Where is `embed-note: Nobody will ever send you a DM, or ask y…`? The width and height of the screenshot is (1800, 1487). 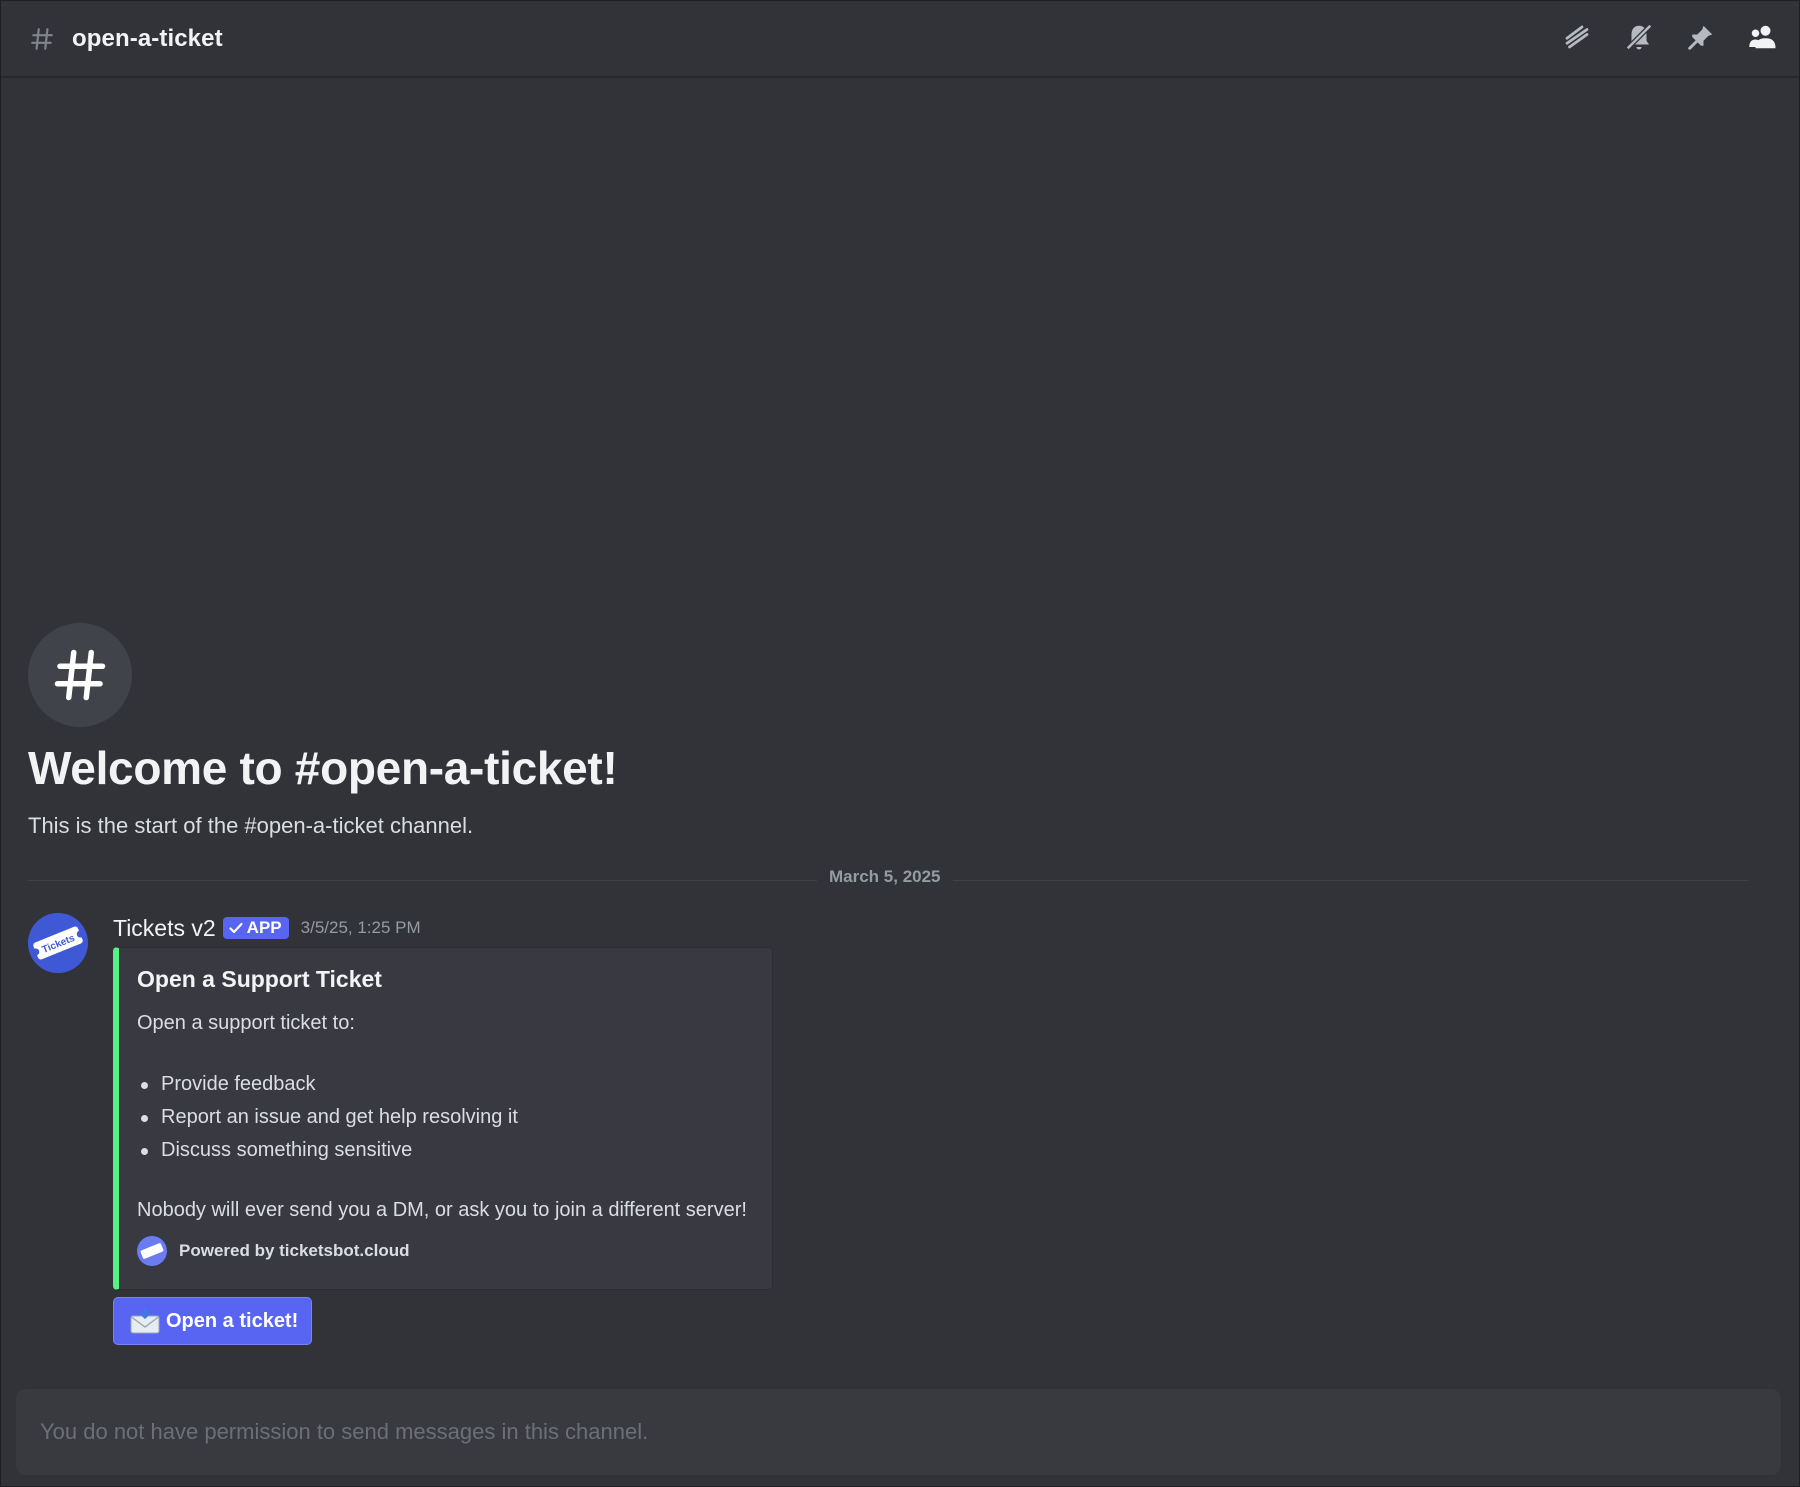
embed-note: Nobody will ever send you a DM, or ask y… is located at coordinates (442, 1210).